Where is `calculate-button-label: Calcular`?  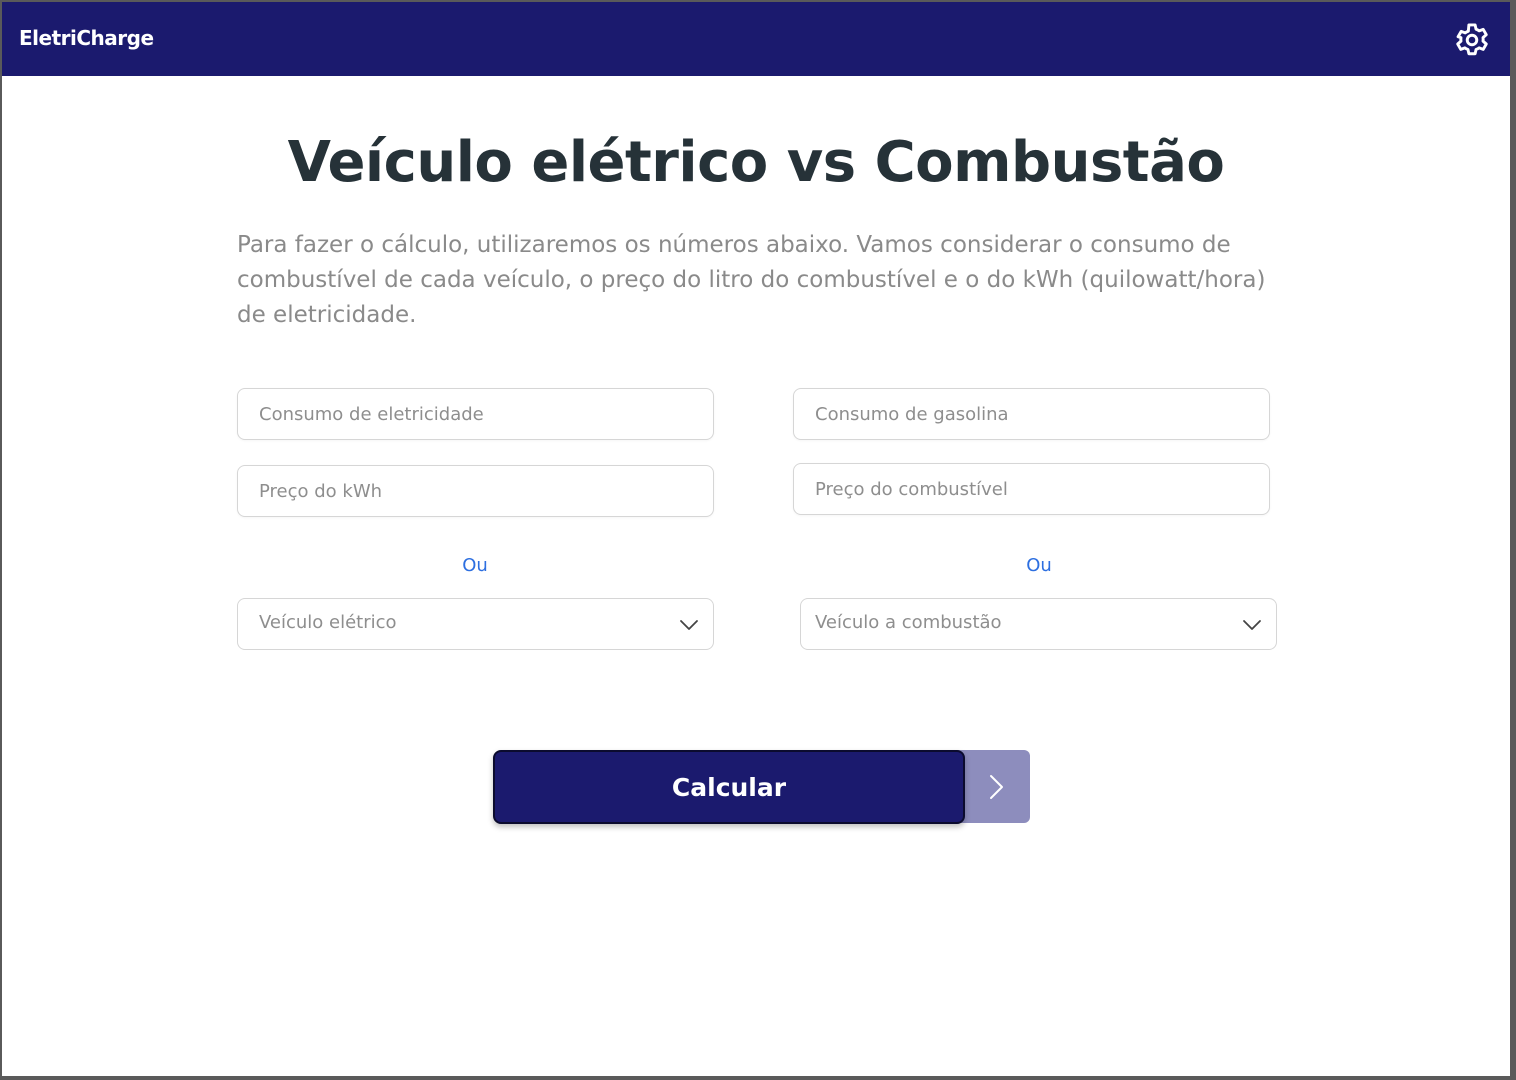
calculate-button-label: Calcular is located at coordinates (729, 787).